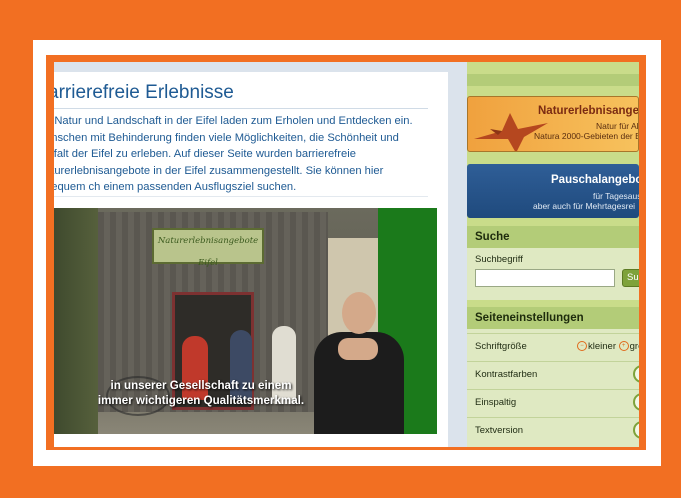 The width and height of the screenshot is (681, 498). What do you see at coordinates (553, 430) in the screenshot?
I see `setting-row-text-version: Textversion` at bounding box center [553, 430].